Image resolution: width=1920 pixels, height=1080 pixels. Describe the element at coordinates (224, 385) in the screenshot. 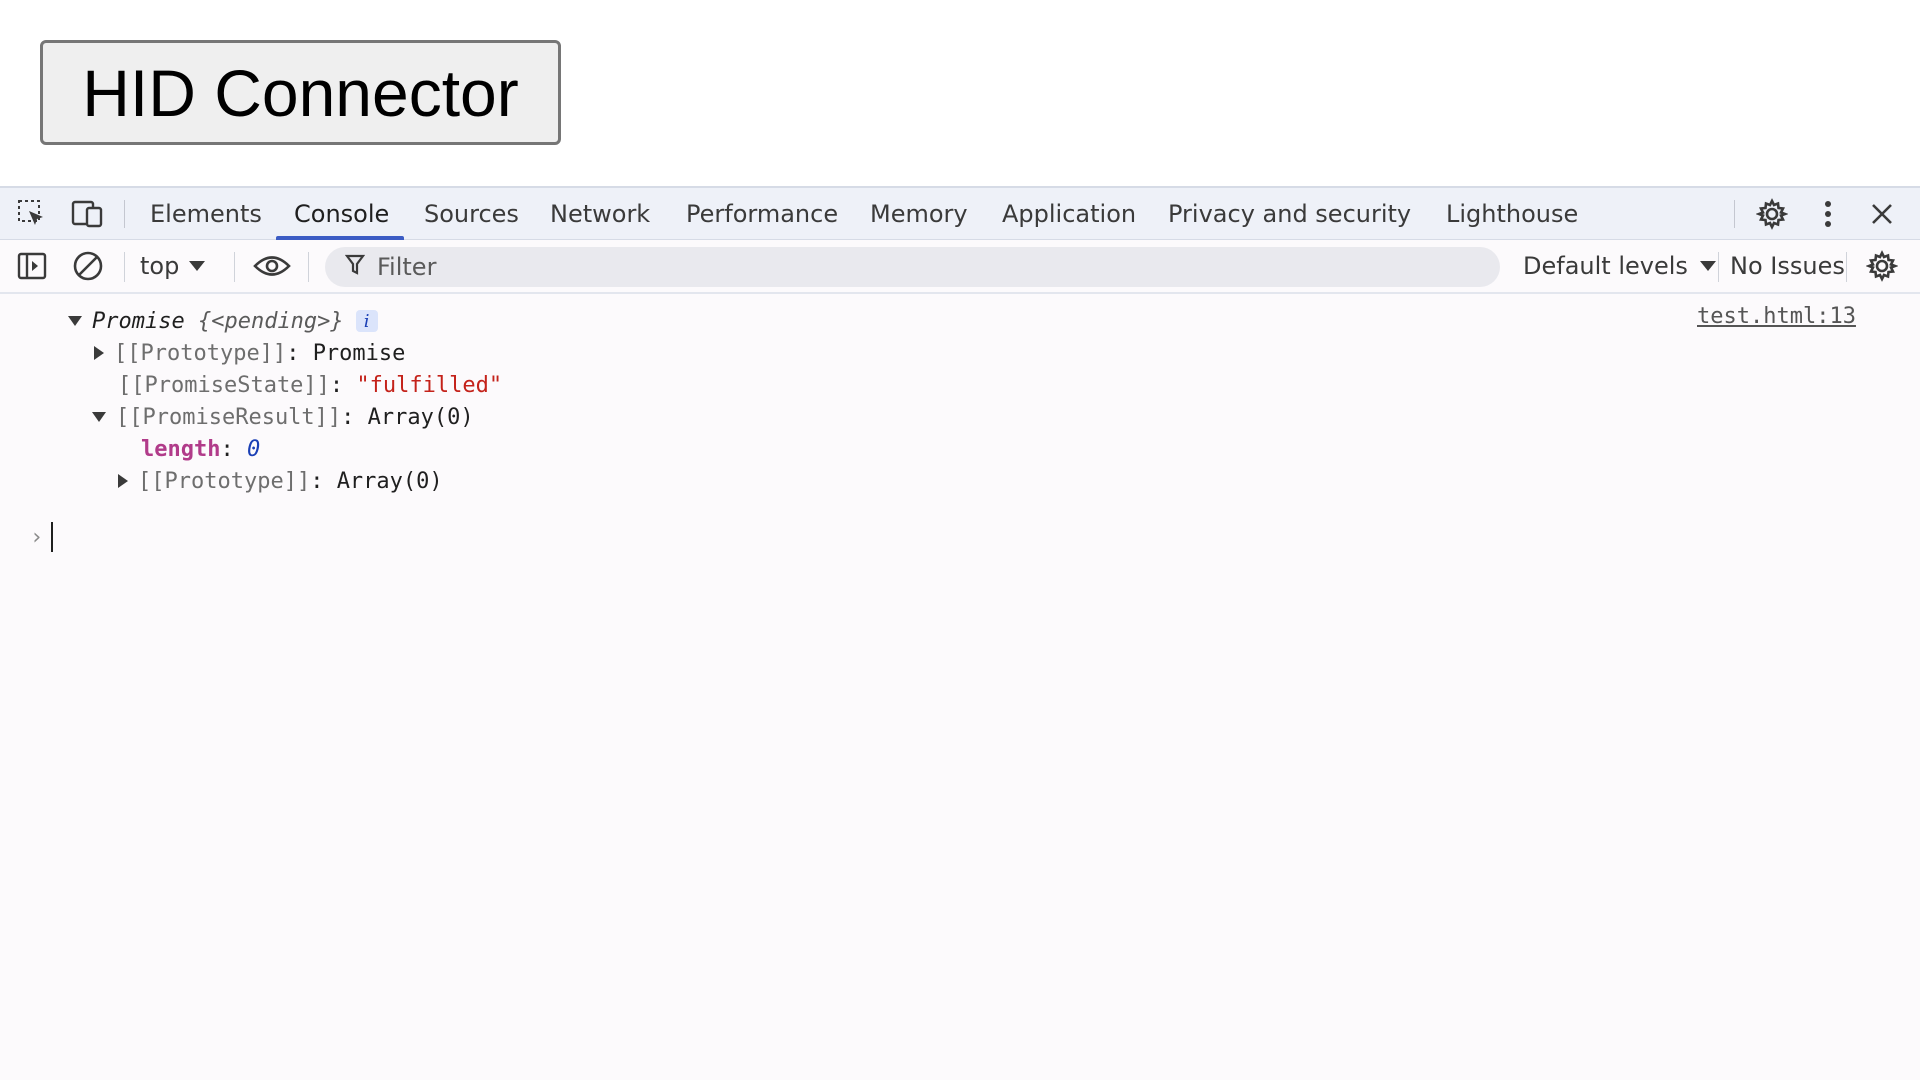

I see `property-key: [[PromiseState]]` at that location.